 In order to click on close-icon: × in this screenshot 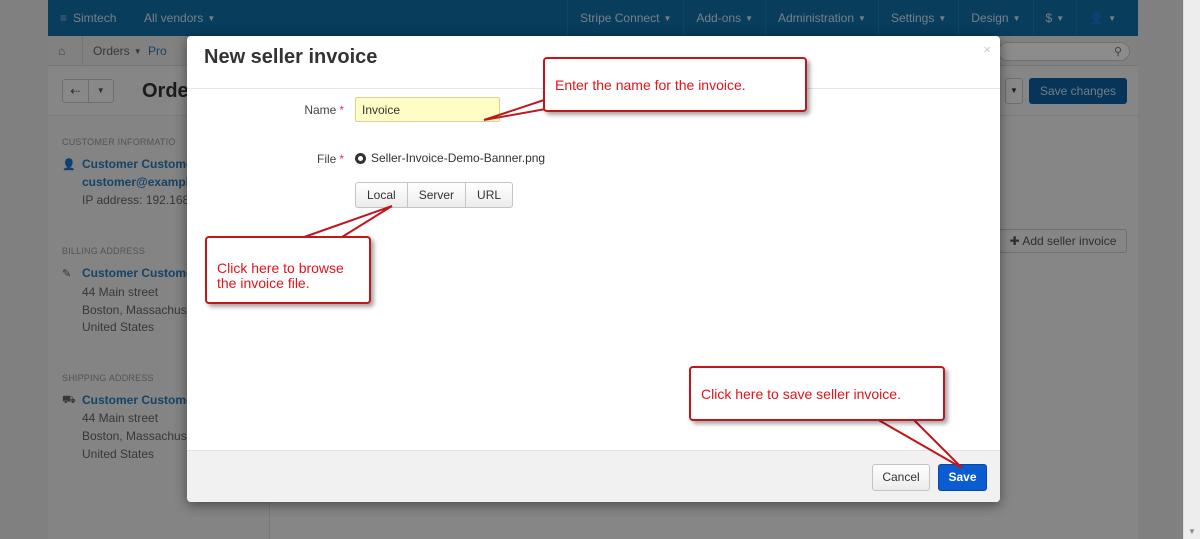, I will do `click(987, 49)`.